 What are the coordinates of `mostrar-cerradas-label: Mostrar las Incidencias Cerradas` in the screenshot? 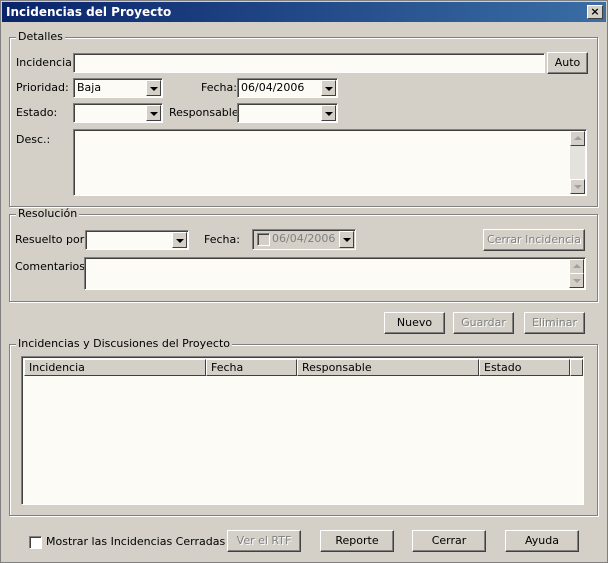 It's located at (136, 541).